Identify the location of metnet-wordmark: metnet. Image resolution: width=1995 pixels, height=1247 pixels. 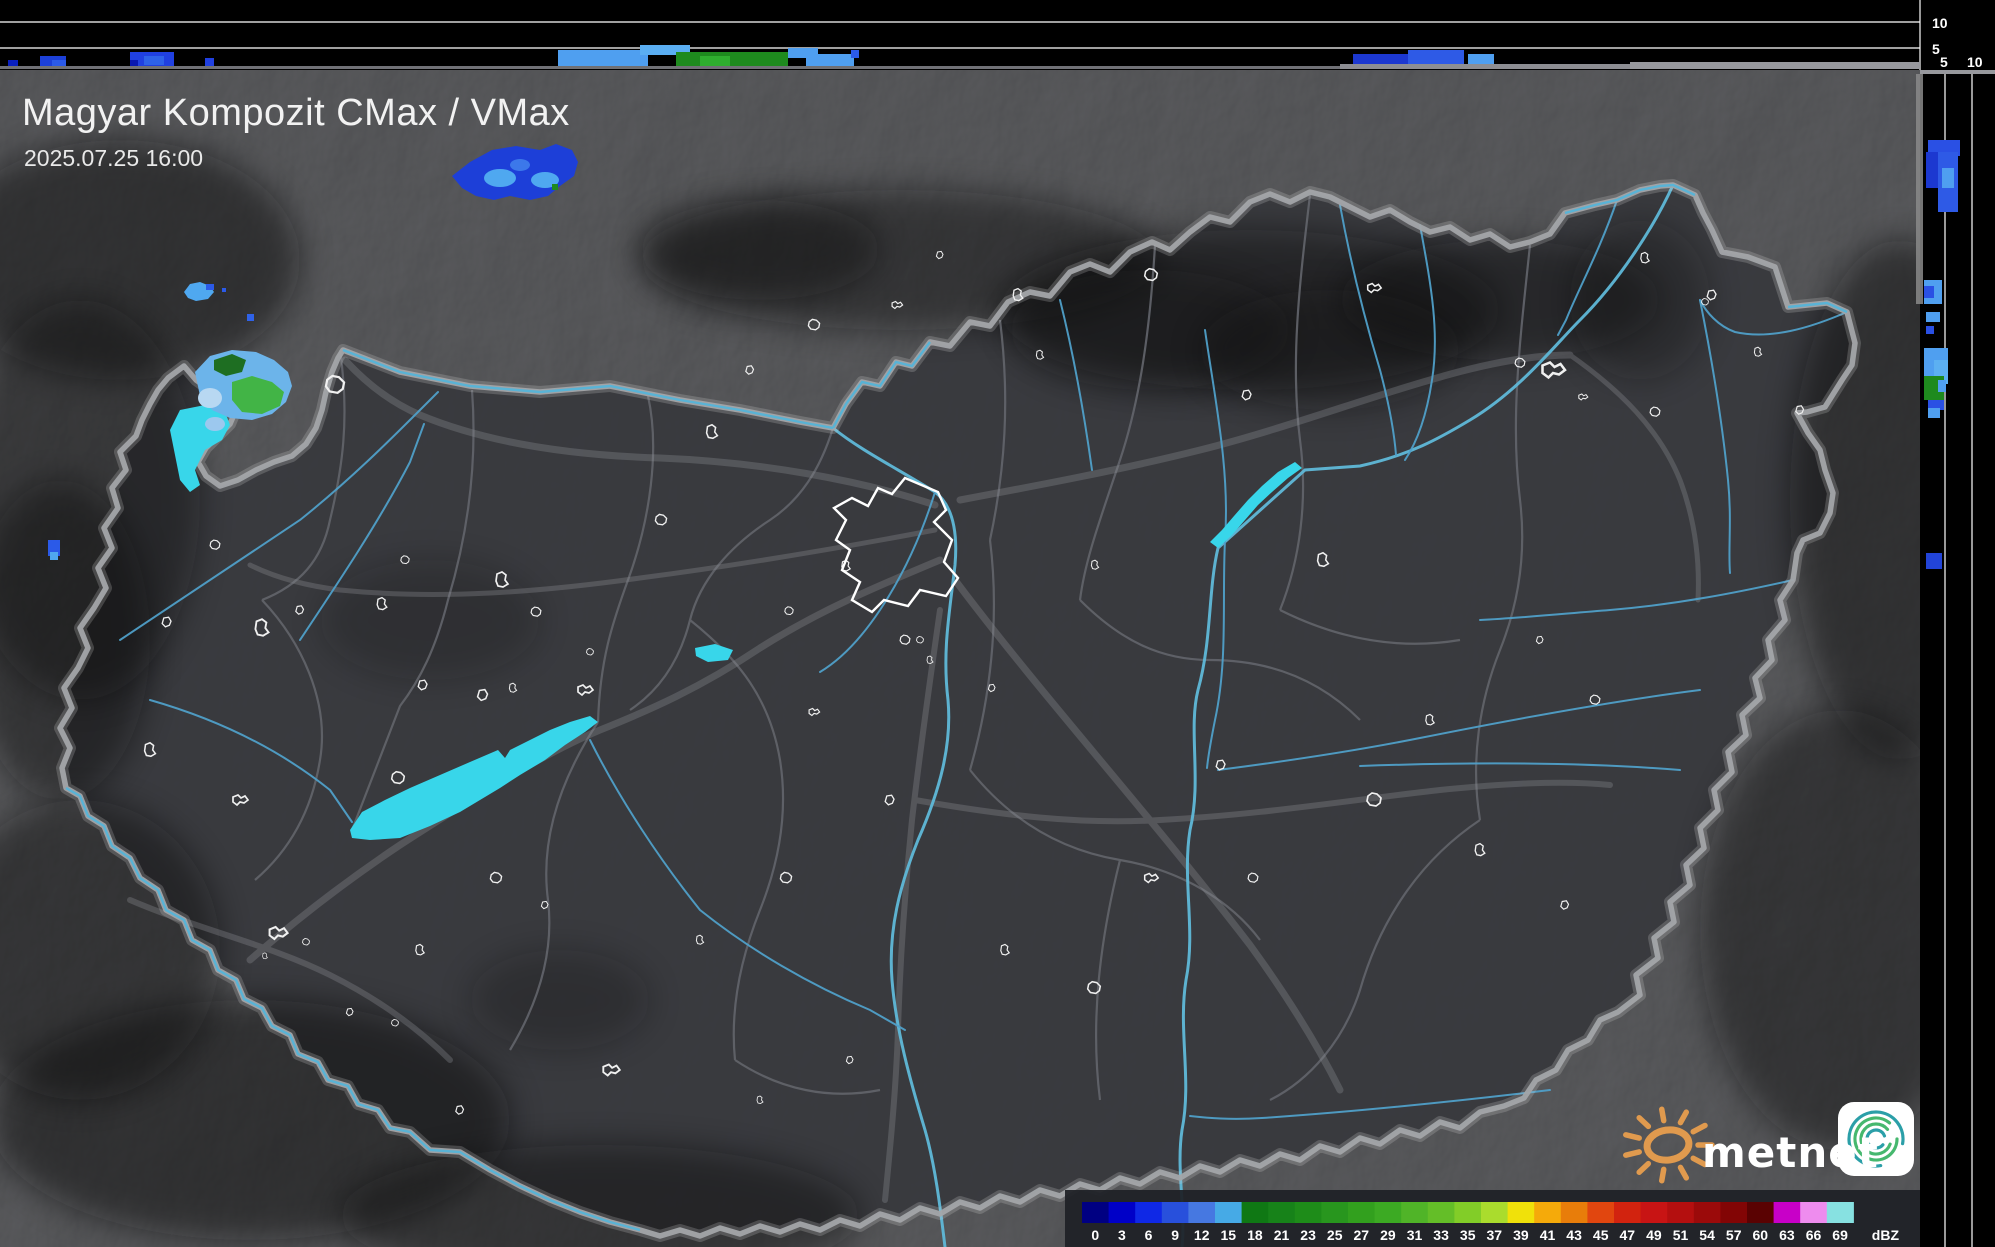
(1790, 1152).